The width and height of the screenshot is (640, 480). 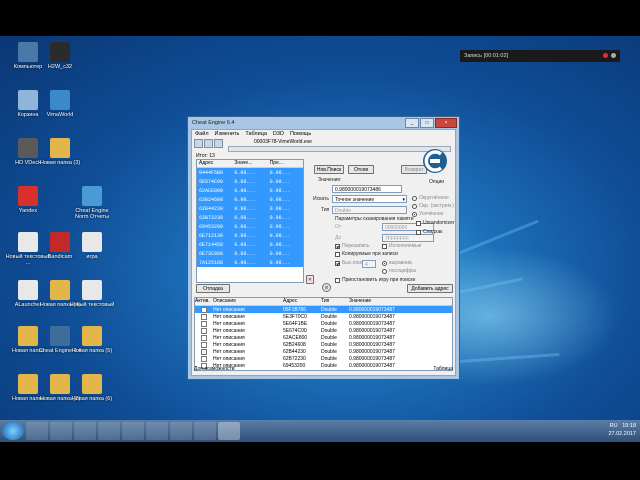 What do you see at coordinates (204, 301) in the screenshot?
I see `address-column-header: Актив.` at bounding box center [204, 301].